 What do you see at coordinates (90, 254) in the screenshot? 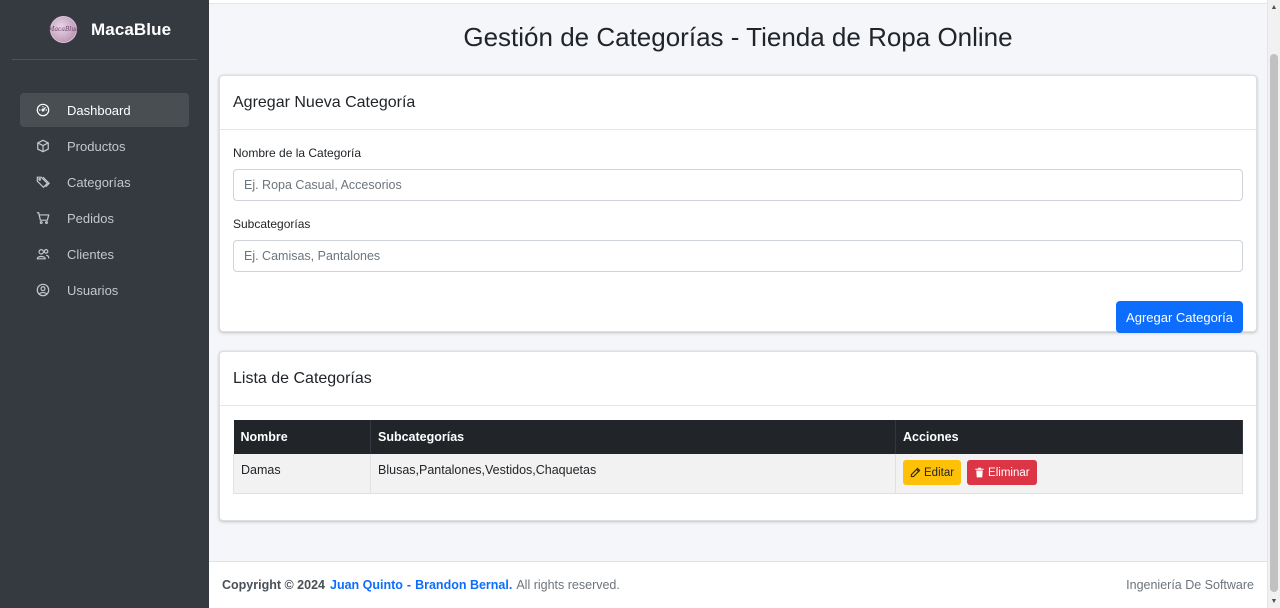
I see `sidebar-item-label: Clientes` at bounding box center [90, 254].